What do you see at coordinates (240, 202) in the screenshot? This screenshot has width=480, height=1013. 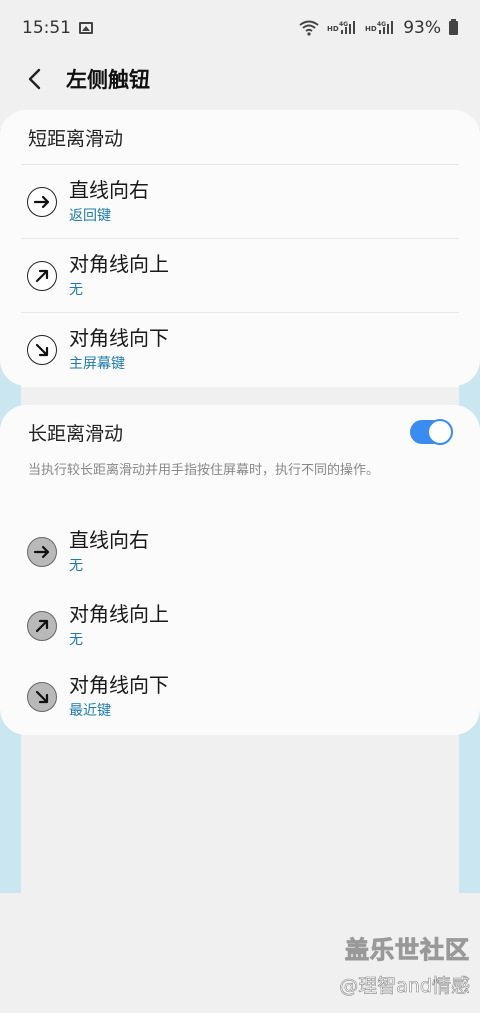 I see `short-swipe-item-straight-right: 直线向右 返回键` at bounding box center [240, 202].